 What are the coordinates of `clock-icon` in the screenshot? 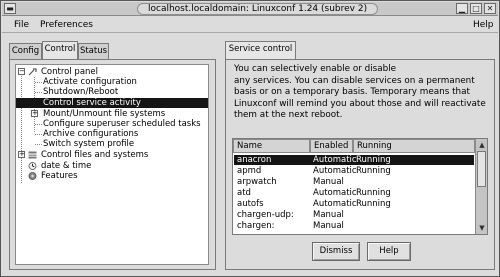 It's located at (32, 166).